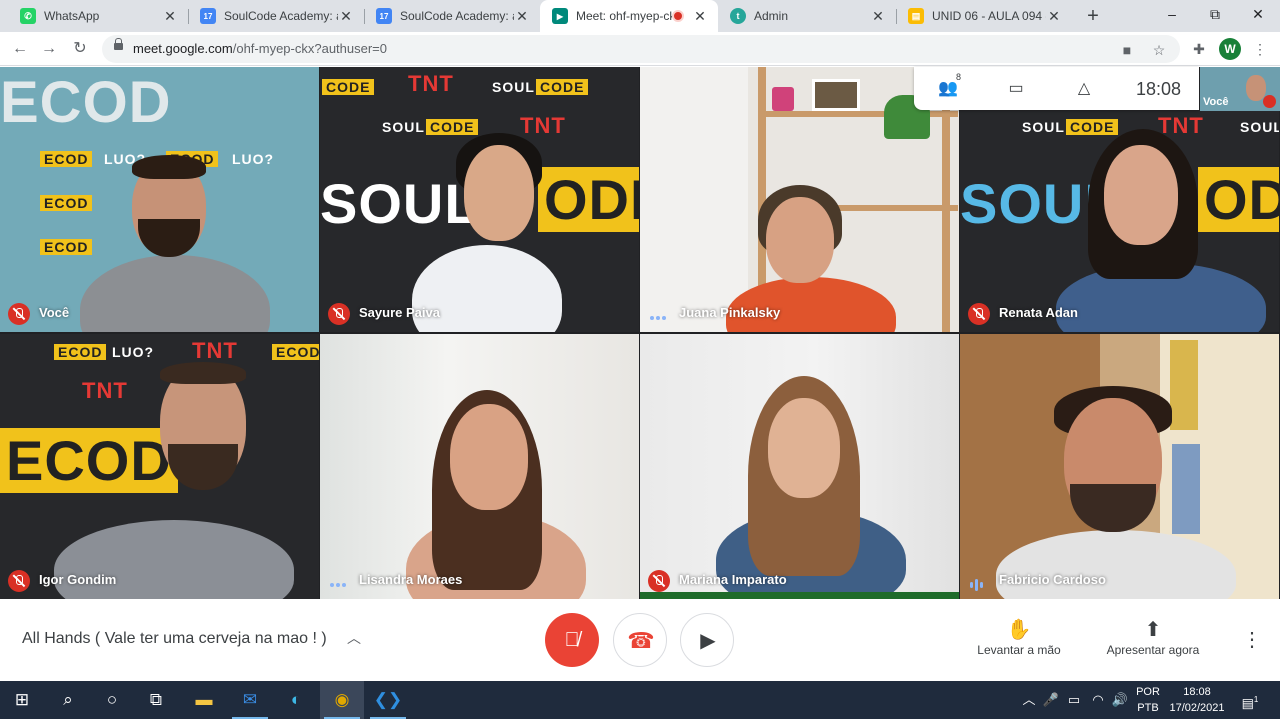 This screenshot has height=722, width=1280. What do you see at coordinates (204, 700) in the screenshot?
I see `file-explorer-icon: ▬` at bounding box center [204, 700].